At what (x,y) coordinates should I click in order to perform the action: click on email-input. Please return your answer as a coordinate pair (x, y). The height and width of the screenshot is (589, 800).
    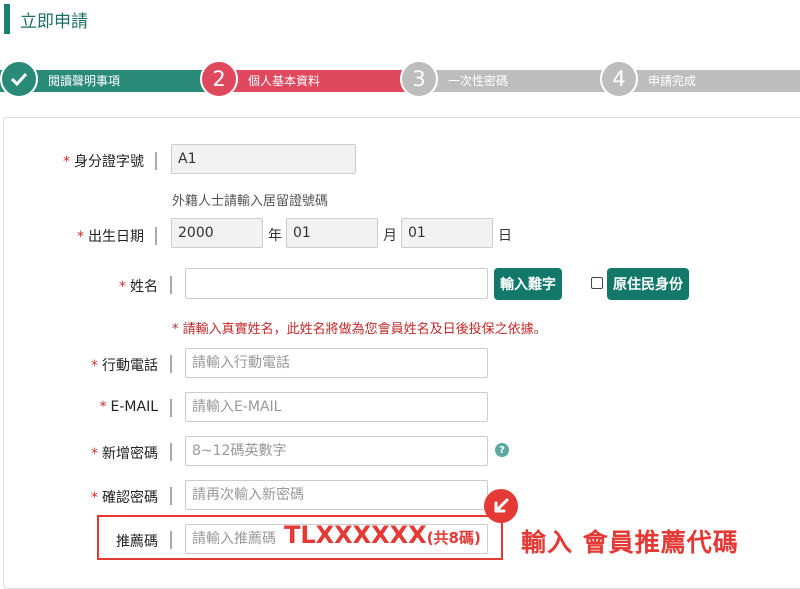
    Looking at the image, I should click on (336, 407).